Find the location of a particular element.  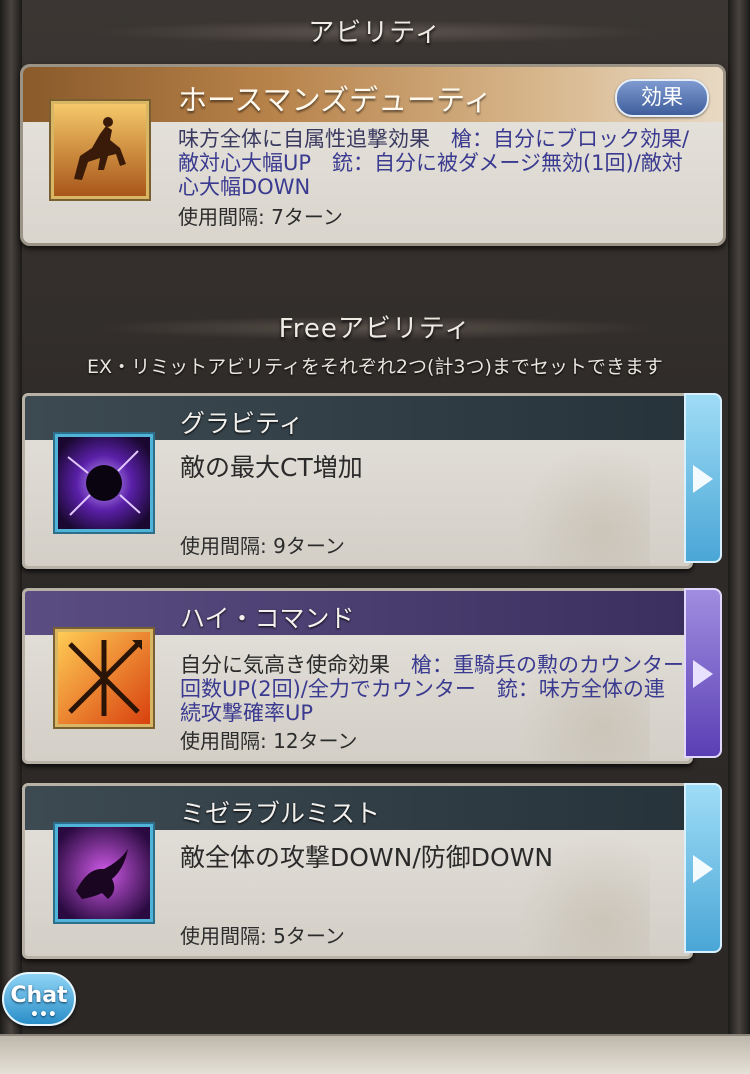

free-ability-name: グラビティ is located at coordinates (242, 423).